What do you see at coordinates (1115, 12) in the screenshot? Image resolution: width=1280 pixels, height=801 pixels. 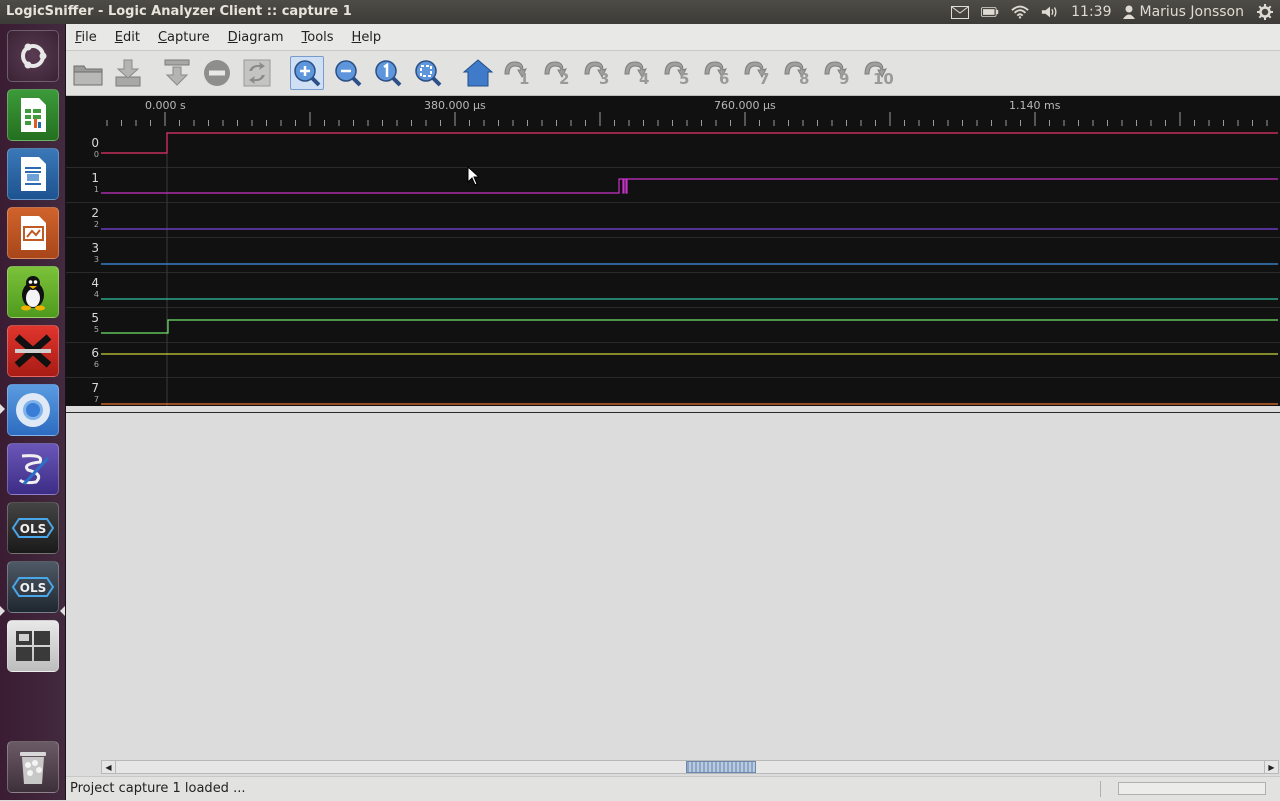 I see `system-tray: 11:39 Marius Jonsson` at bounding box center [1115, 12].